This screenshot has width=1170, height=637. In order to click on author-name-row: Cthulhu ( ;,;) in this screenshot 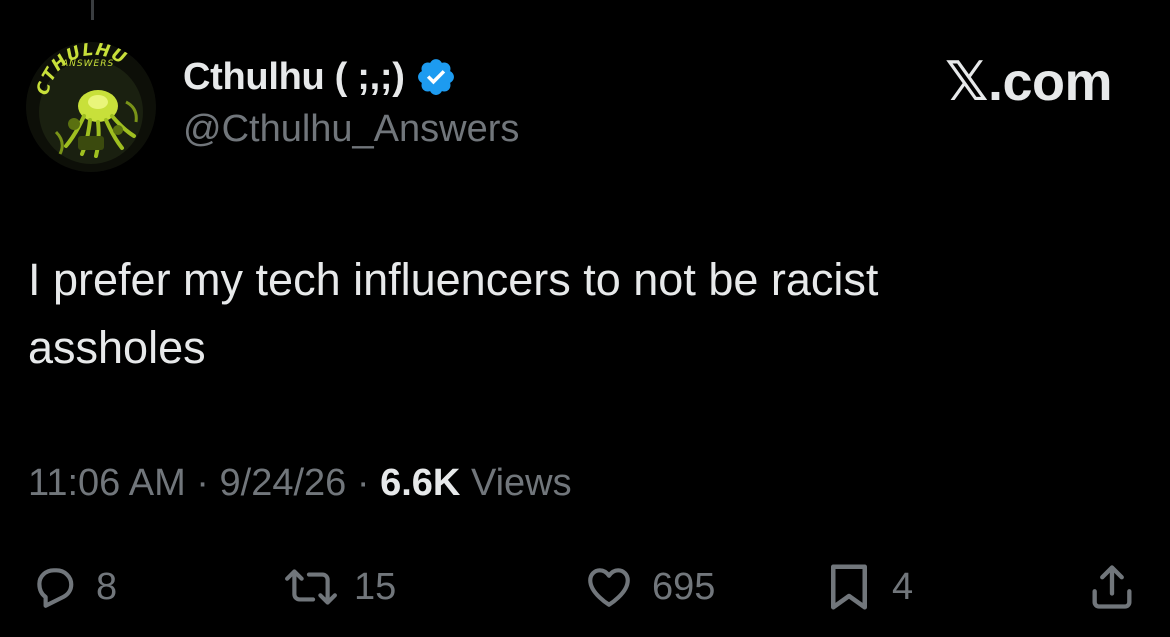, I will do `click(320, 77)`.